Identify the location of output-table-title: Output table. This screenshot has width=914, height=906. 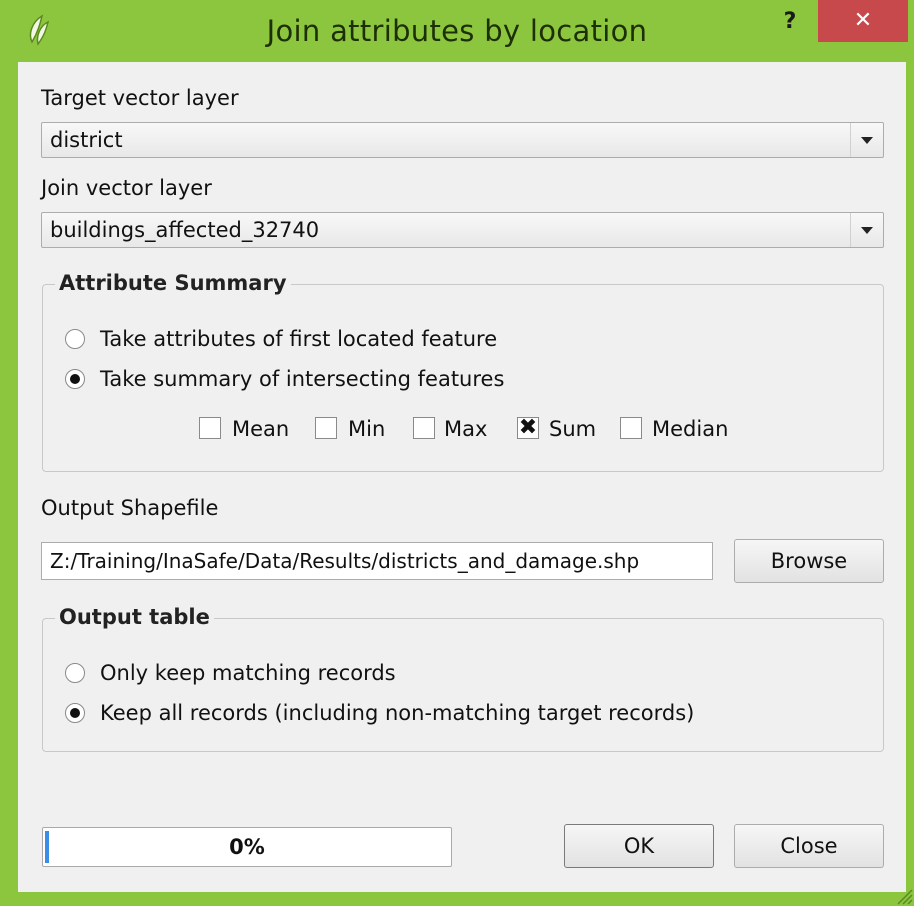
(134, 617).